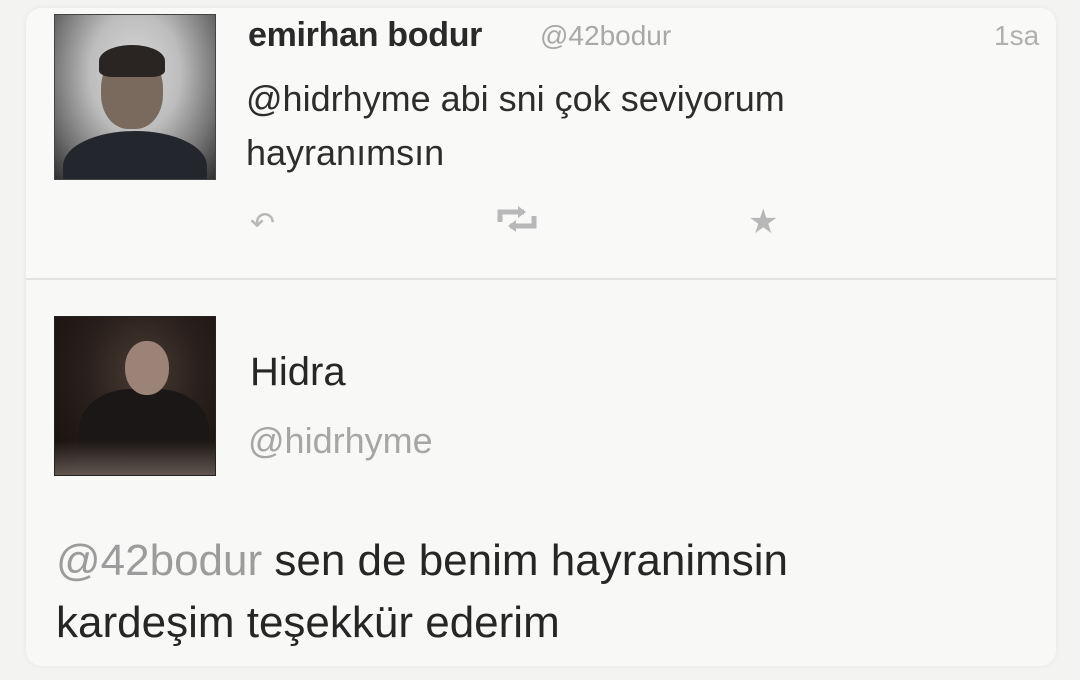 The height and width of the screenshot is (680, 1080). What do you see at coordinates (135, 155) in the screenshot?
I see `avatar-body-shape` at bounding box center [135, 155].